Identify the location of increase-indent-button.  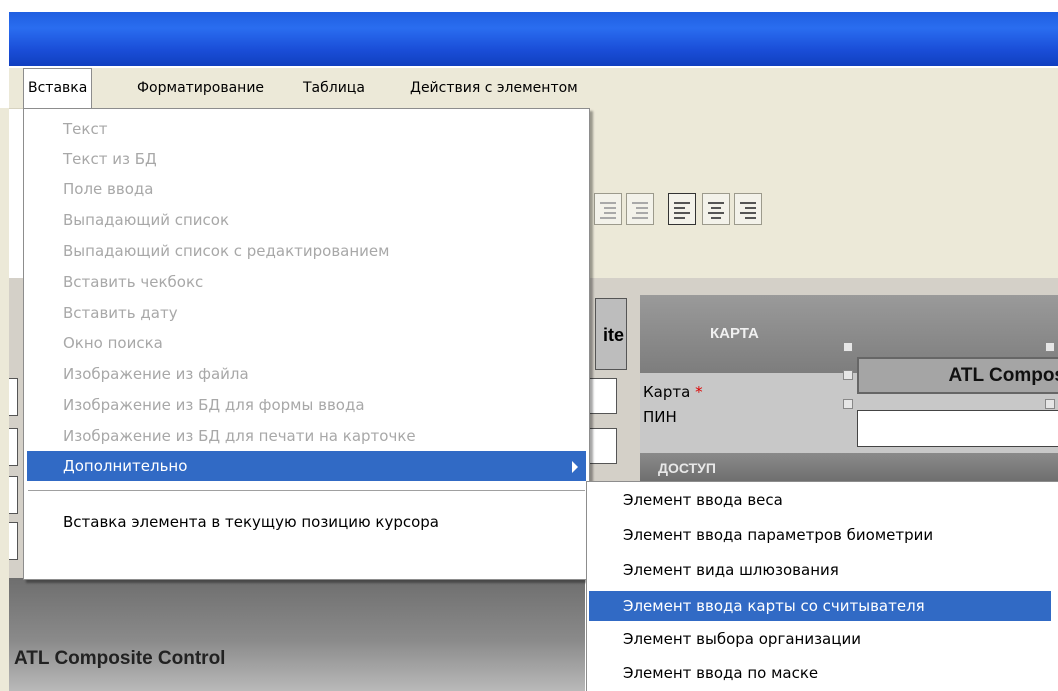
(640, 209).